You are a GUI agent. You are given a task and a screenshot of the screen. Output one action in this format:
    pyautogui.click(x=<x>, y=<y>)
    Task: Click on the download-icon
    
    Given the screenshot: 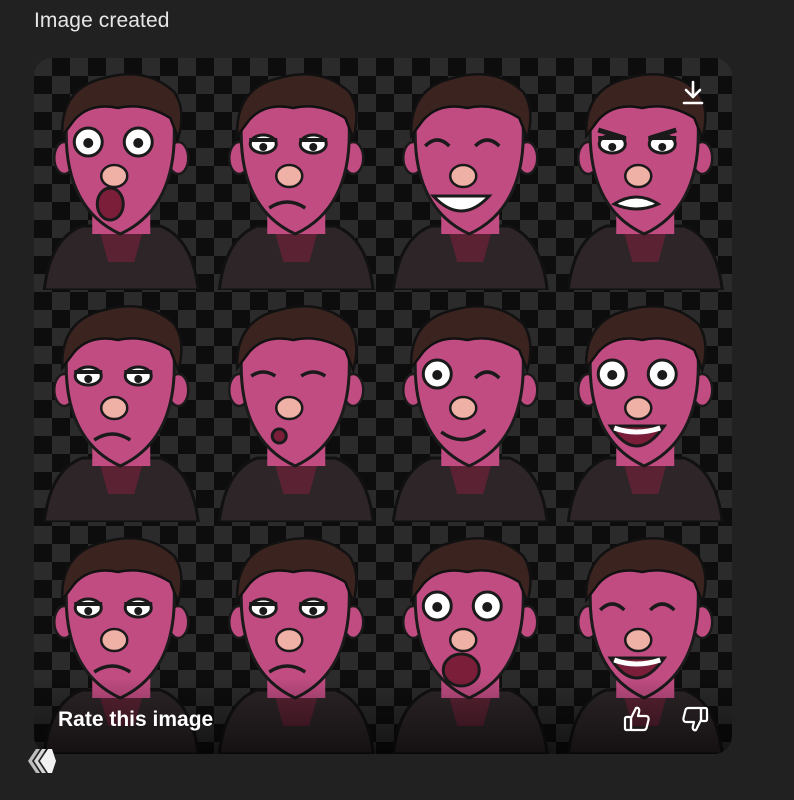 What is the action you would take?
    pyautogui.click(x=693, y=92)
    